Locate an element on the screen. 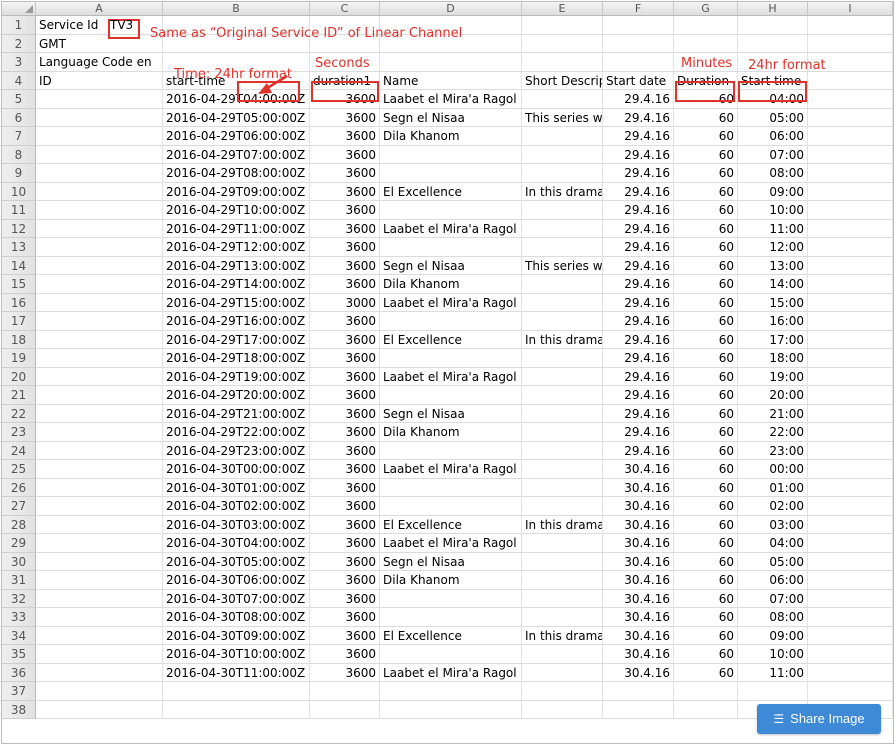 The height and width of the screenshot is (746, 895). cell-h11: 10:00 is located at coordinates (773, 210).